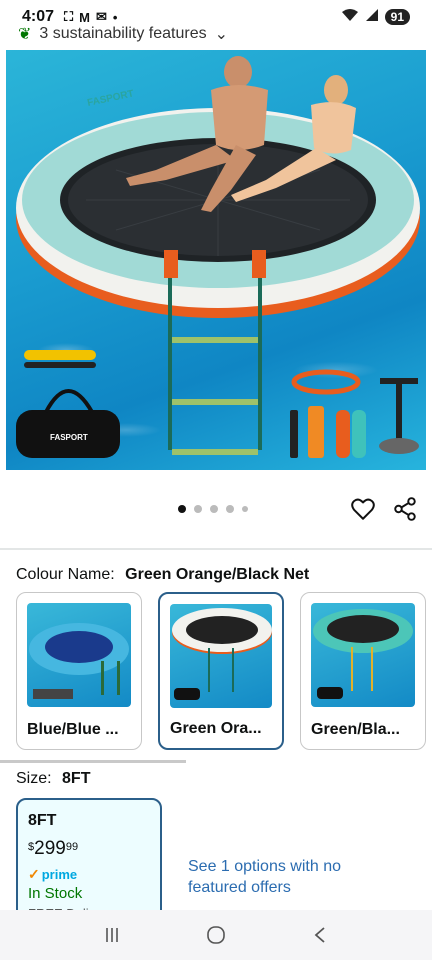 This screenshot has width=432, height=960. Describe the element at coordinates (53, 779) in the screenshot. I see `size-selector-header: Size: 8FT` at that location.